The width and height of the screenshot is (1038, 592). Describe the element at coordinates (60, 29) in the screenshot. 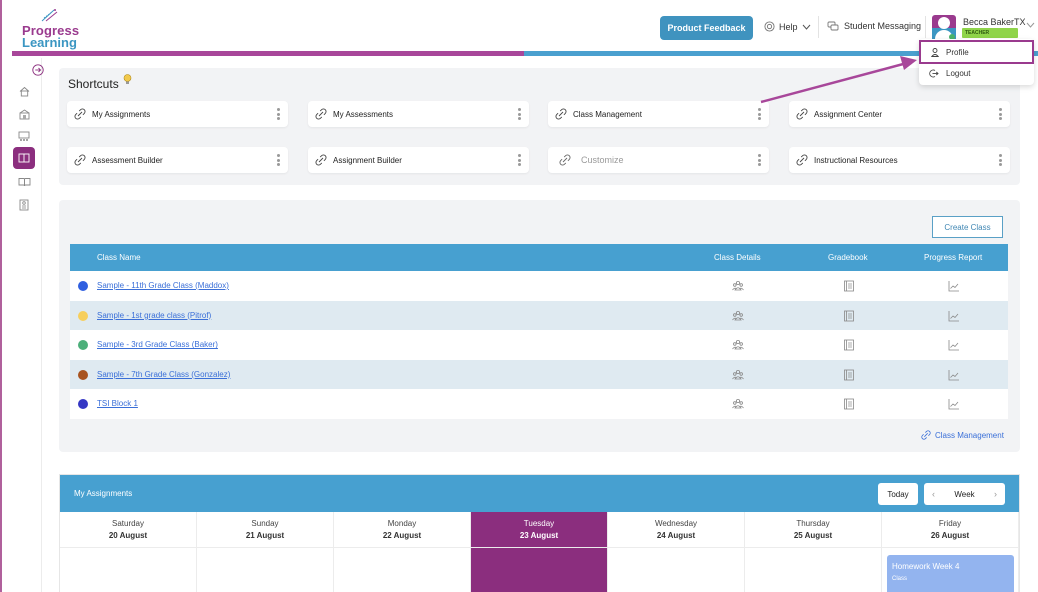

I see `progress-learning-logo: Progress Learning` at that location.